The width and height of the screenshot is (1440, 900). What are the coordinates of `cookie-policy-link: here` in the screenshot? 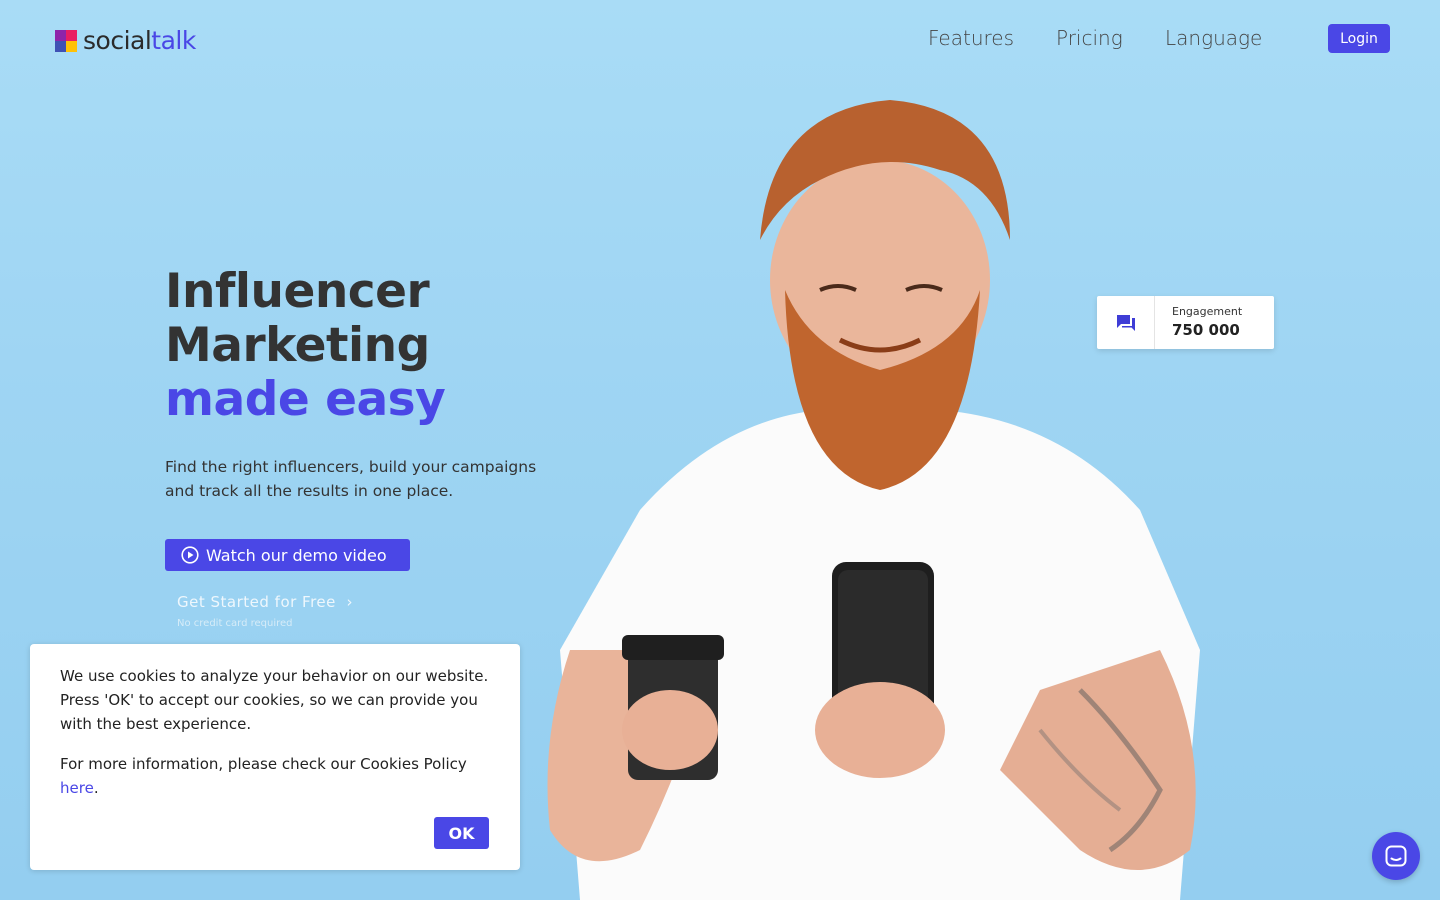 It's located at (77, 788).